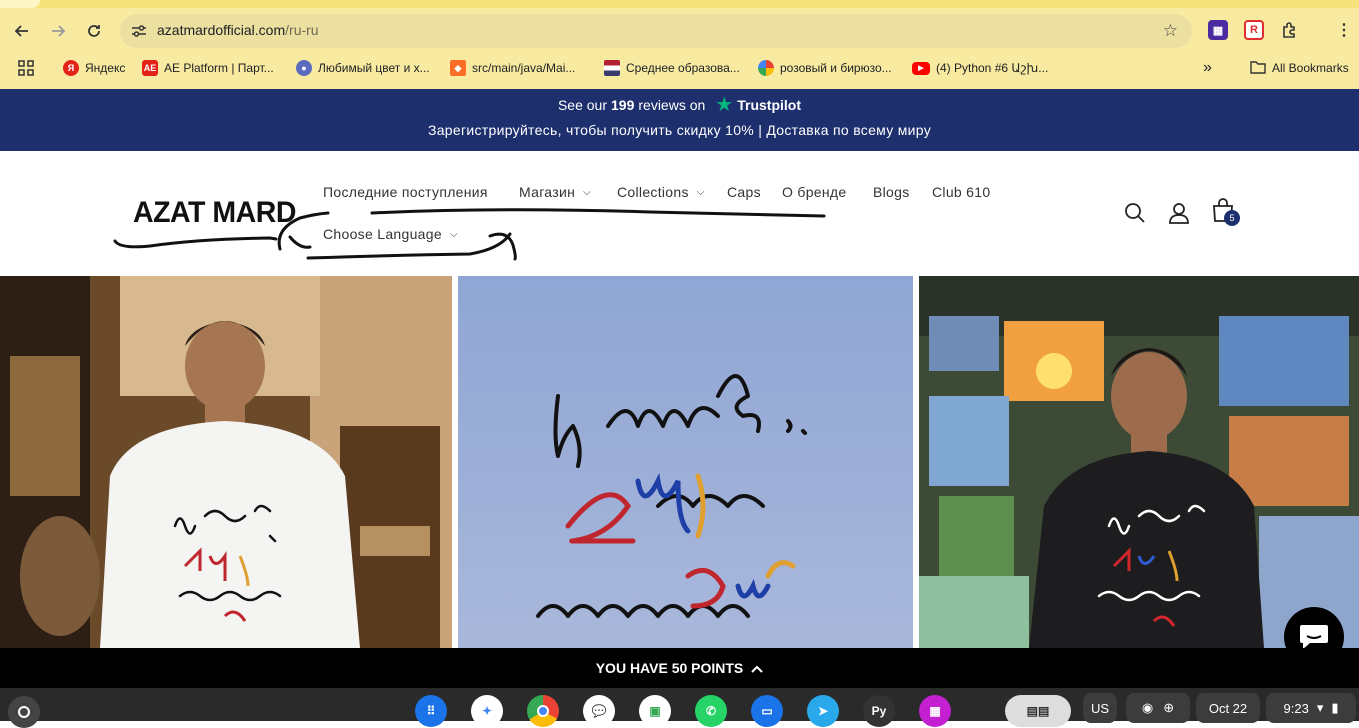 This screenshot has height=728, width=1359. I want to click on points-label: YOU HAVE 50 POINTS, so click(669, 668).